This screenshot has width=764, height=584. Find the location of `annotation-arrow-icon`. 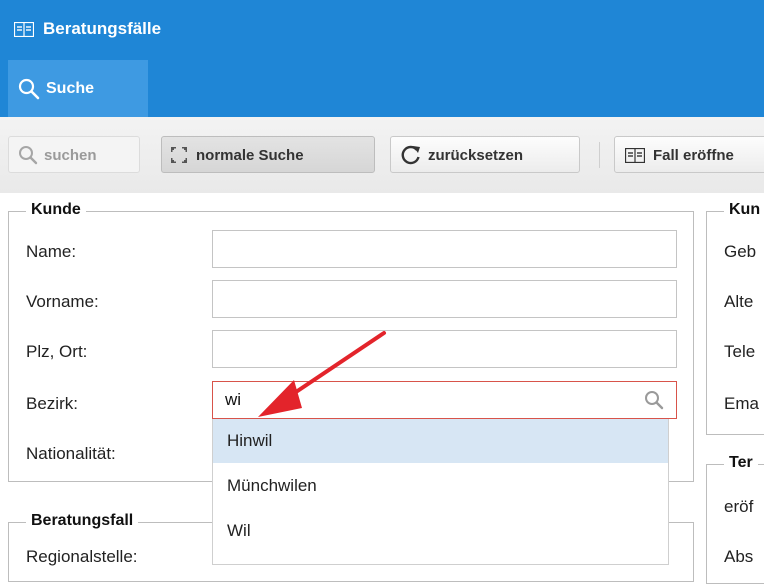

annotation-arrow-icon is located at coordinates (322, 374).